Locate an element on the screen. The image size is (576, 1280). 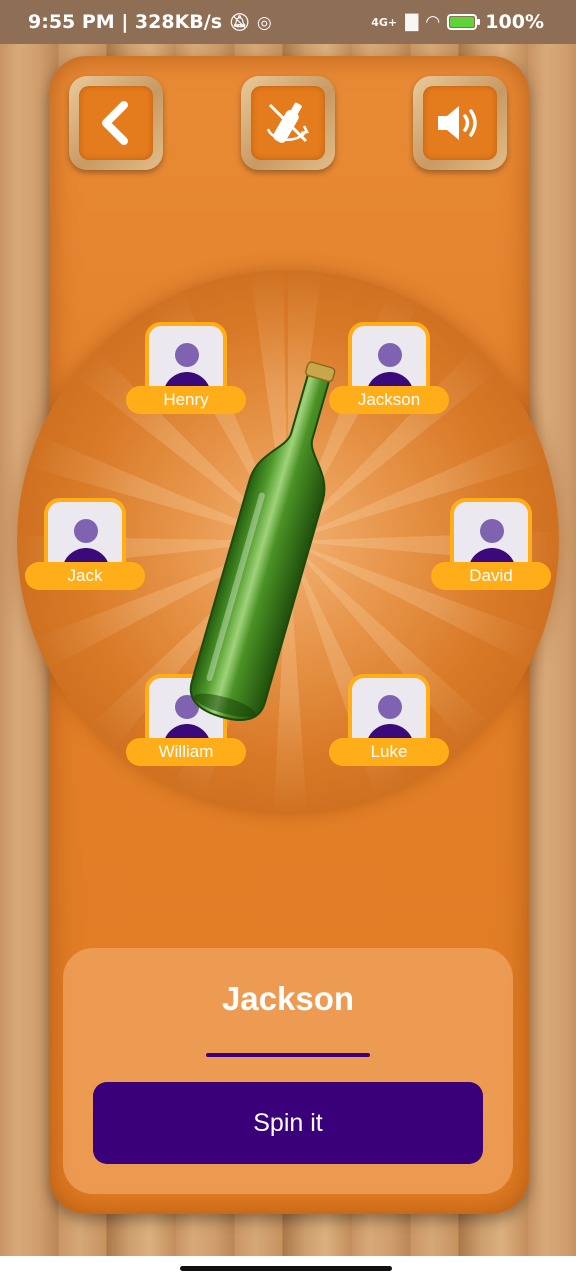
chevron-left-icon is located at coordinates (115, 123).